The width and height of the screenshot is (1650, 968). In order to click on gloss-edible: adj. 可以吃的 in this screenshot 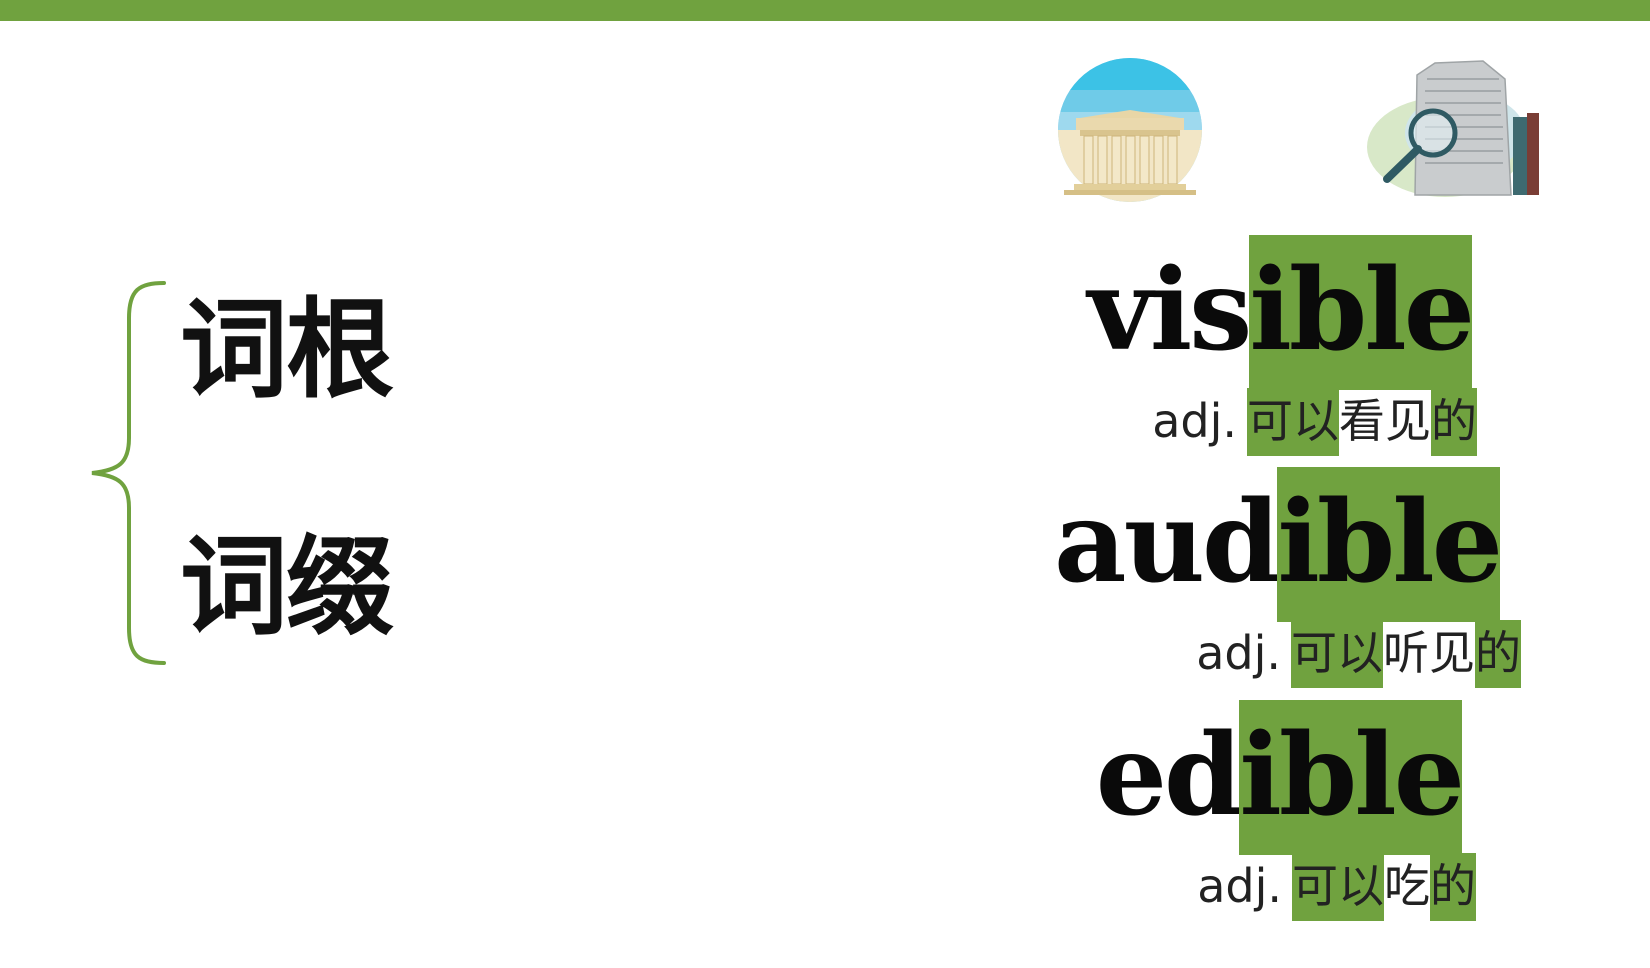, I will do `click(1336, 885)`.